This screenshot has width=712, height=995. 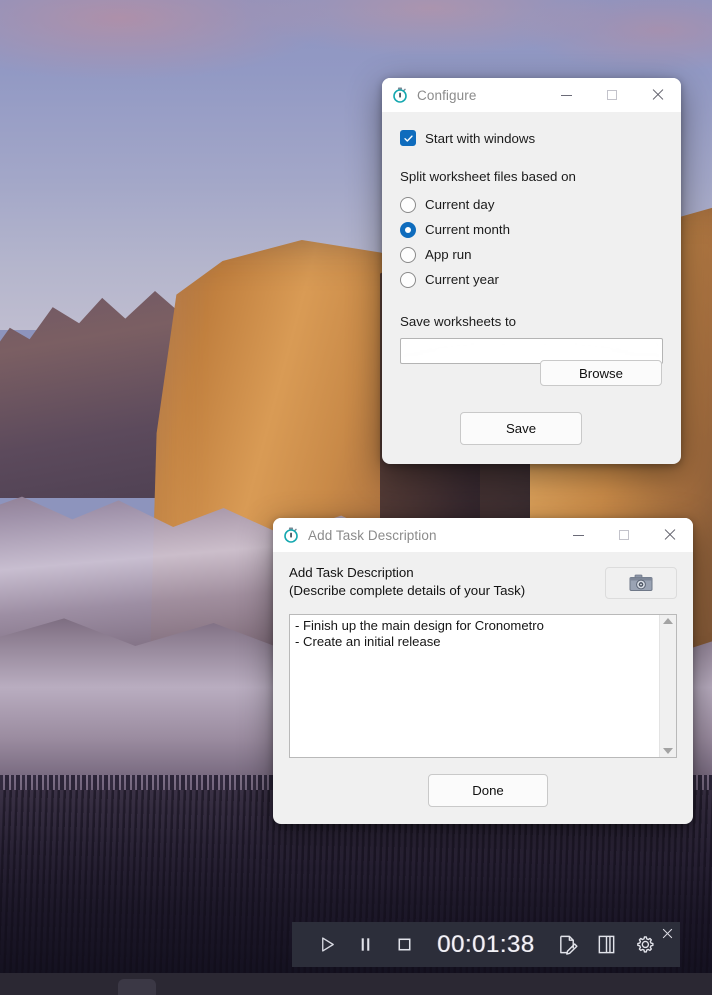 What do you see at coordinates (645, 944) in the screenshot?
I see `gear-icon` at bounding box center [645, 944].